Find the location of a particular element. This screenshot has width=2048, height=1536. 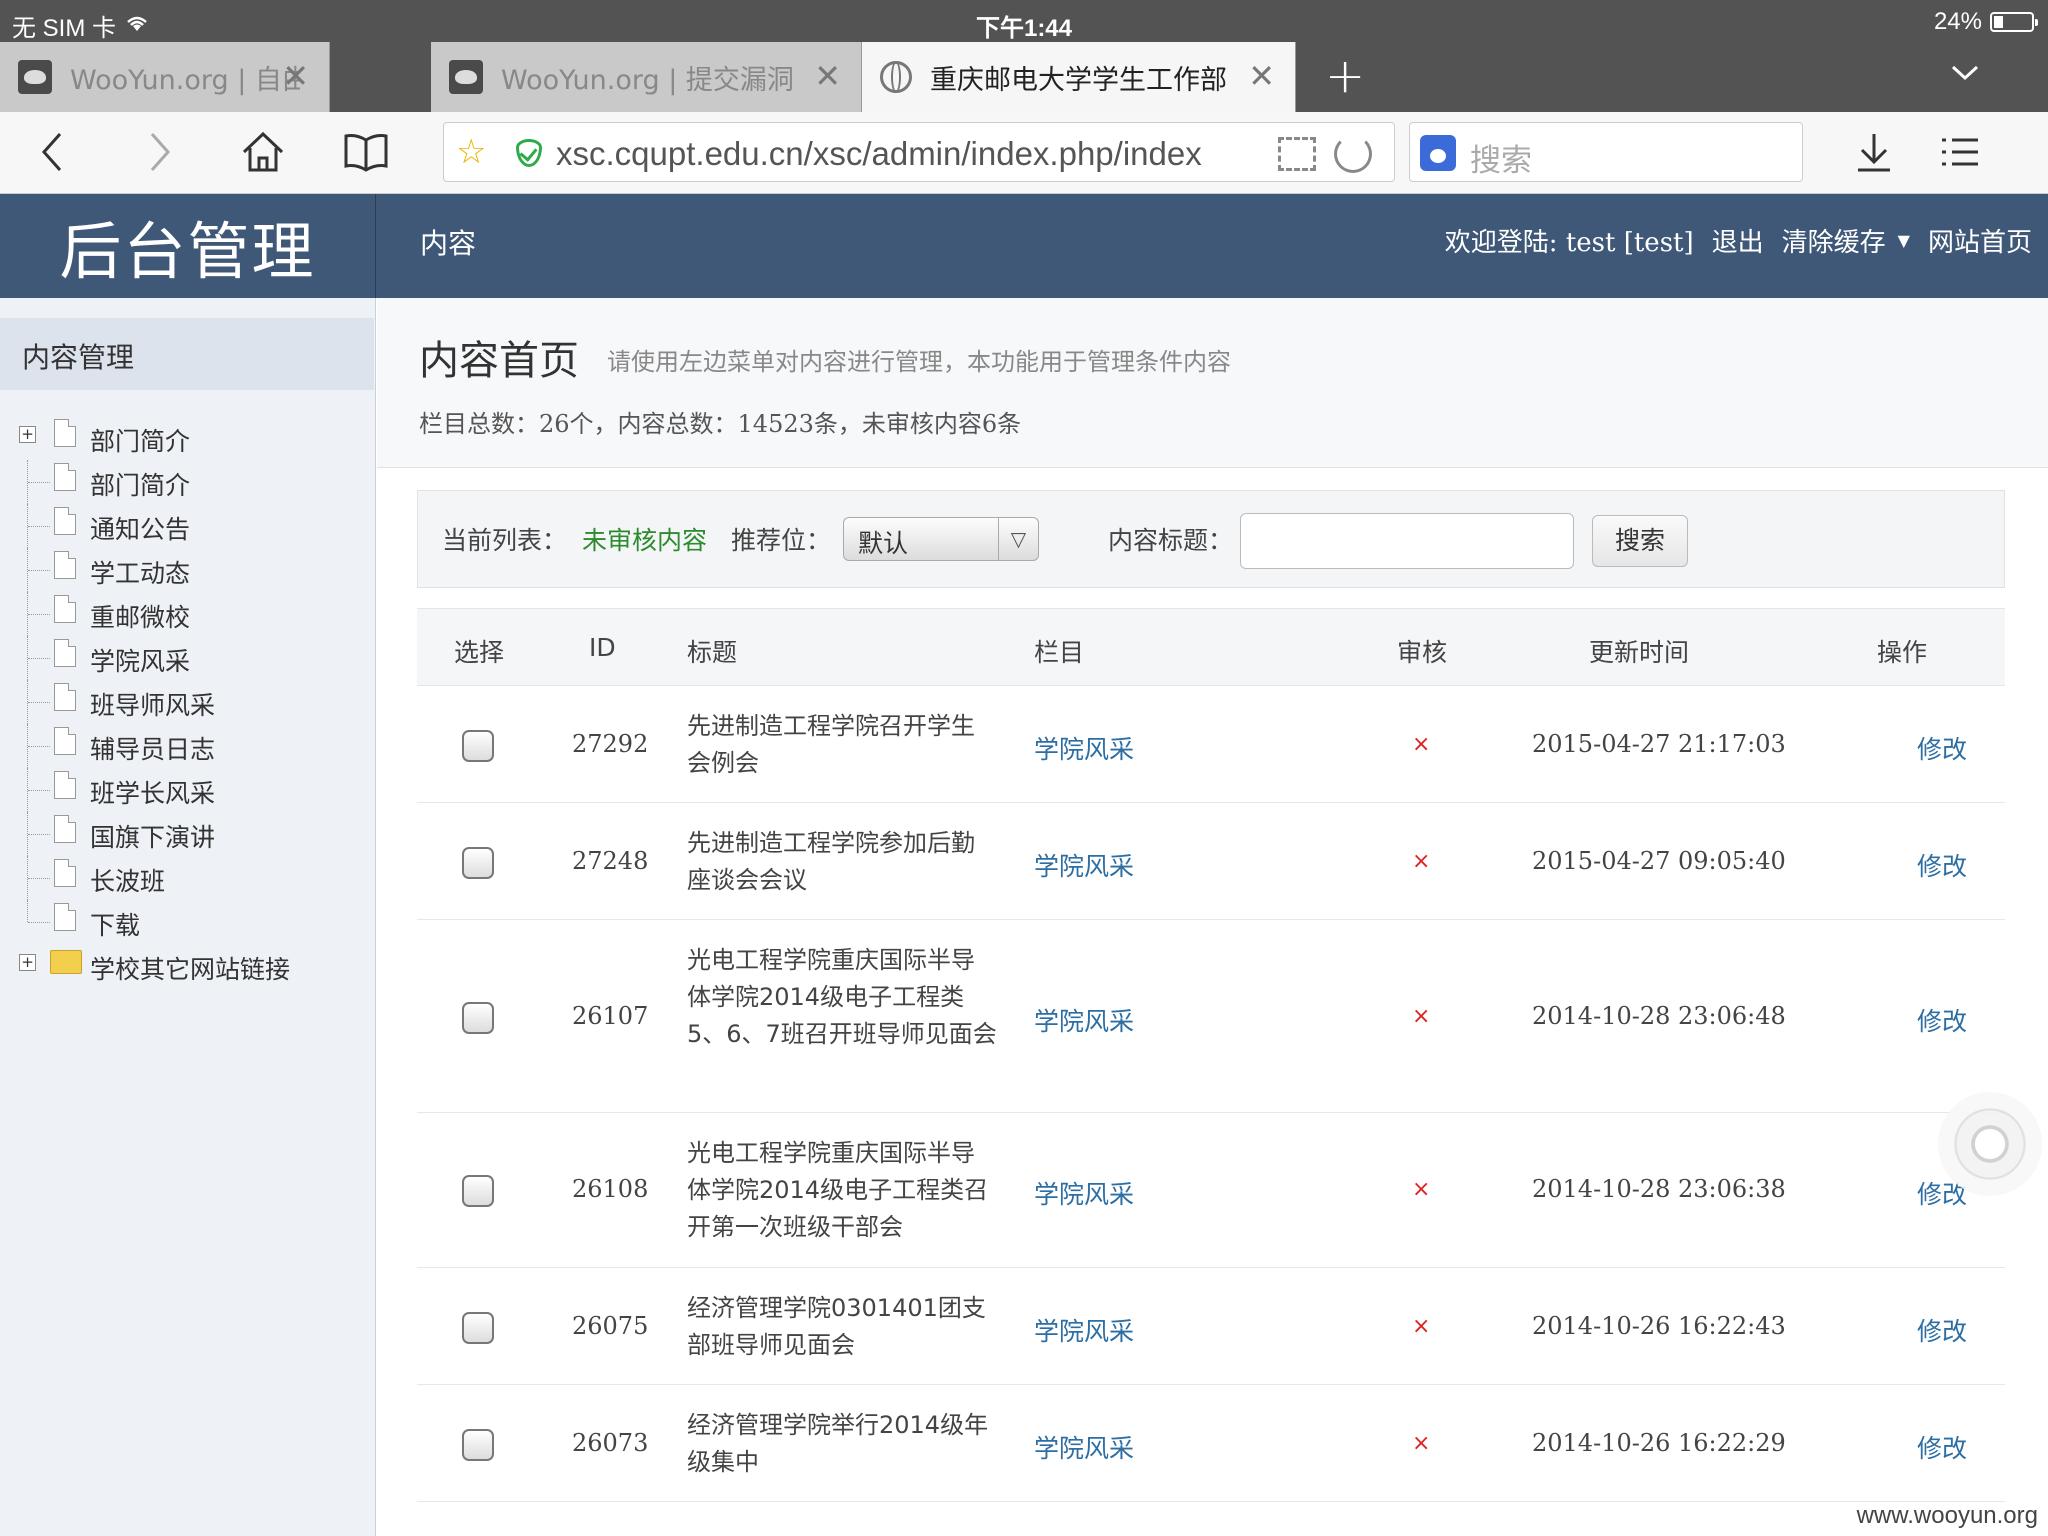

new-tab-icon: + is located at coordinates (1345, 76).